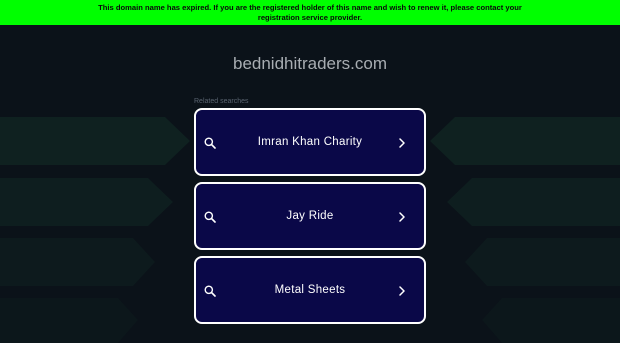  I want to click on related-search-link-imran-khan-charity: Imran Khan Charity, so click(310, 142).